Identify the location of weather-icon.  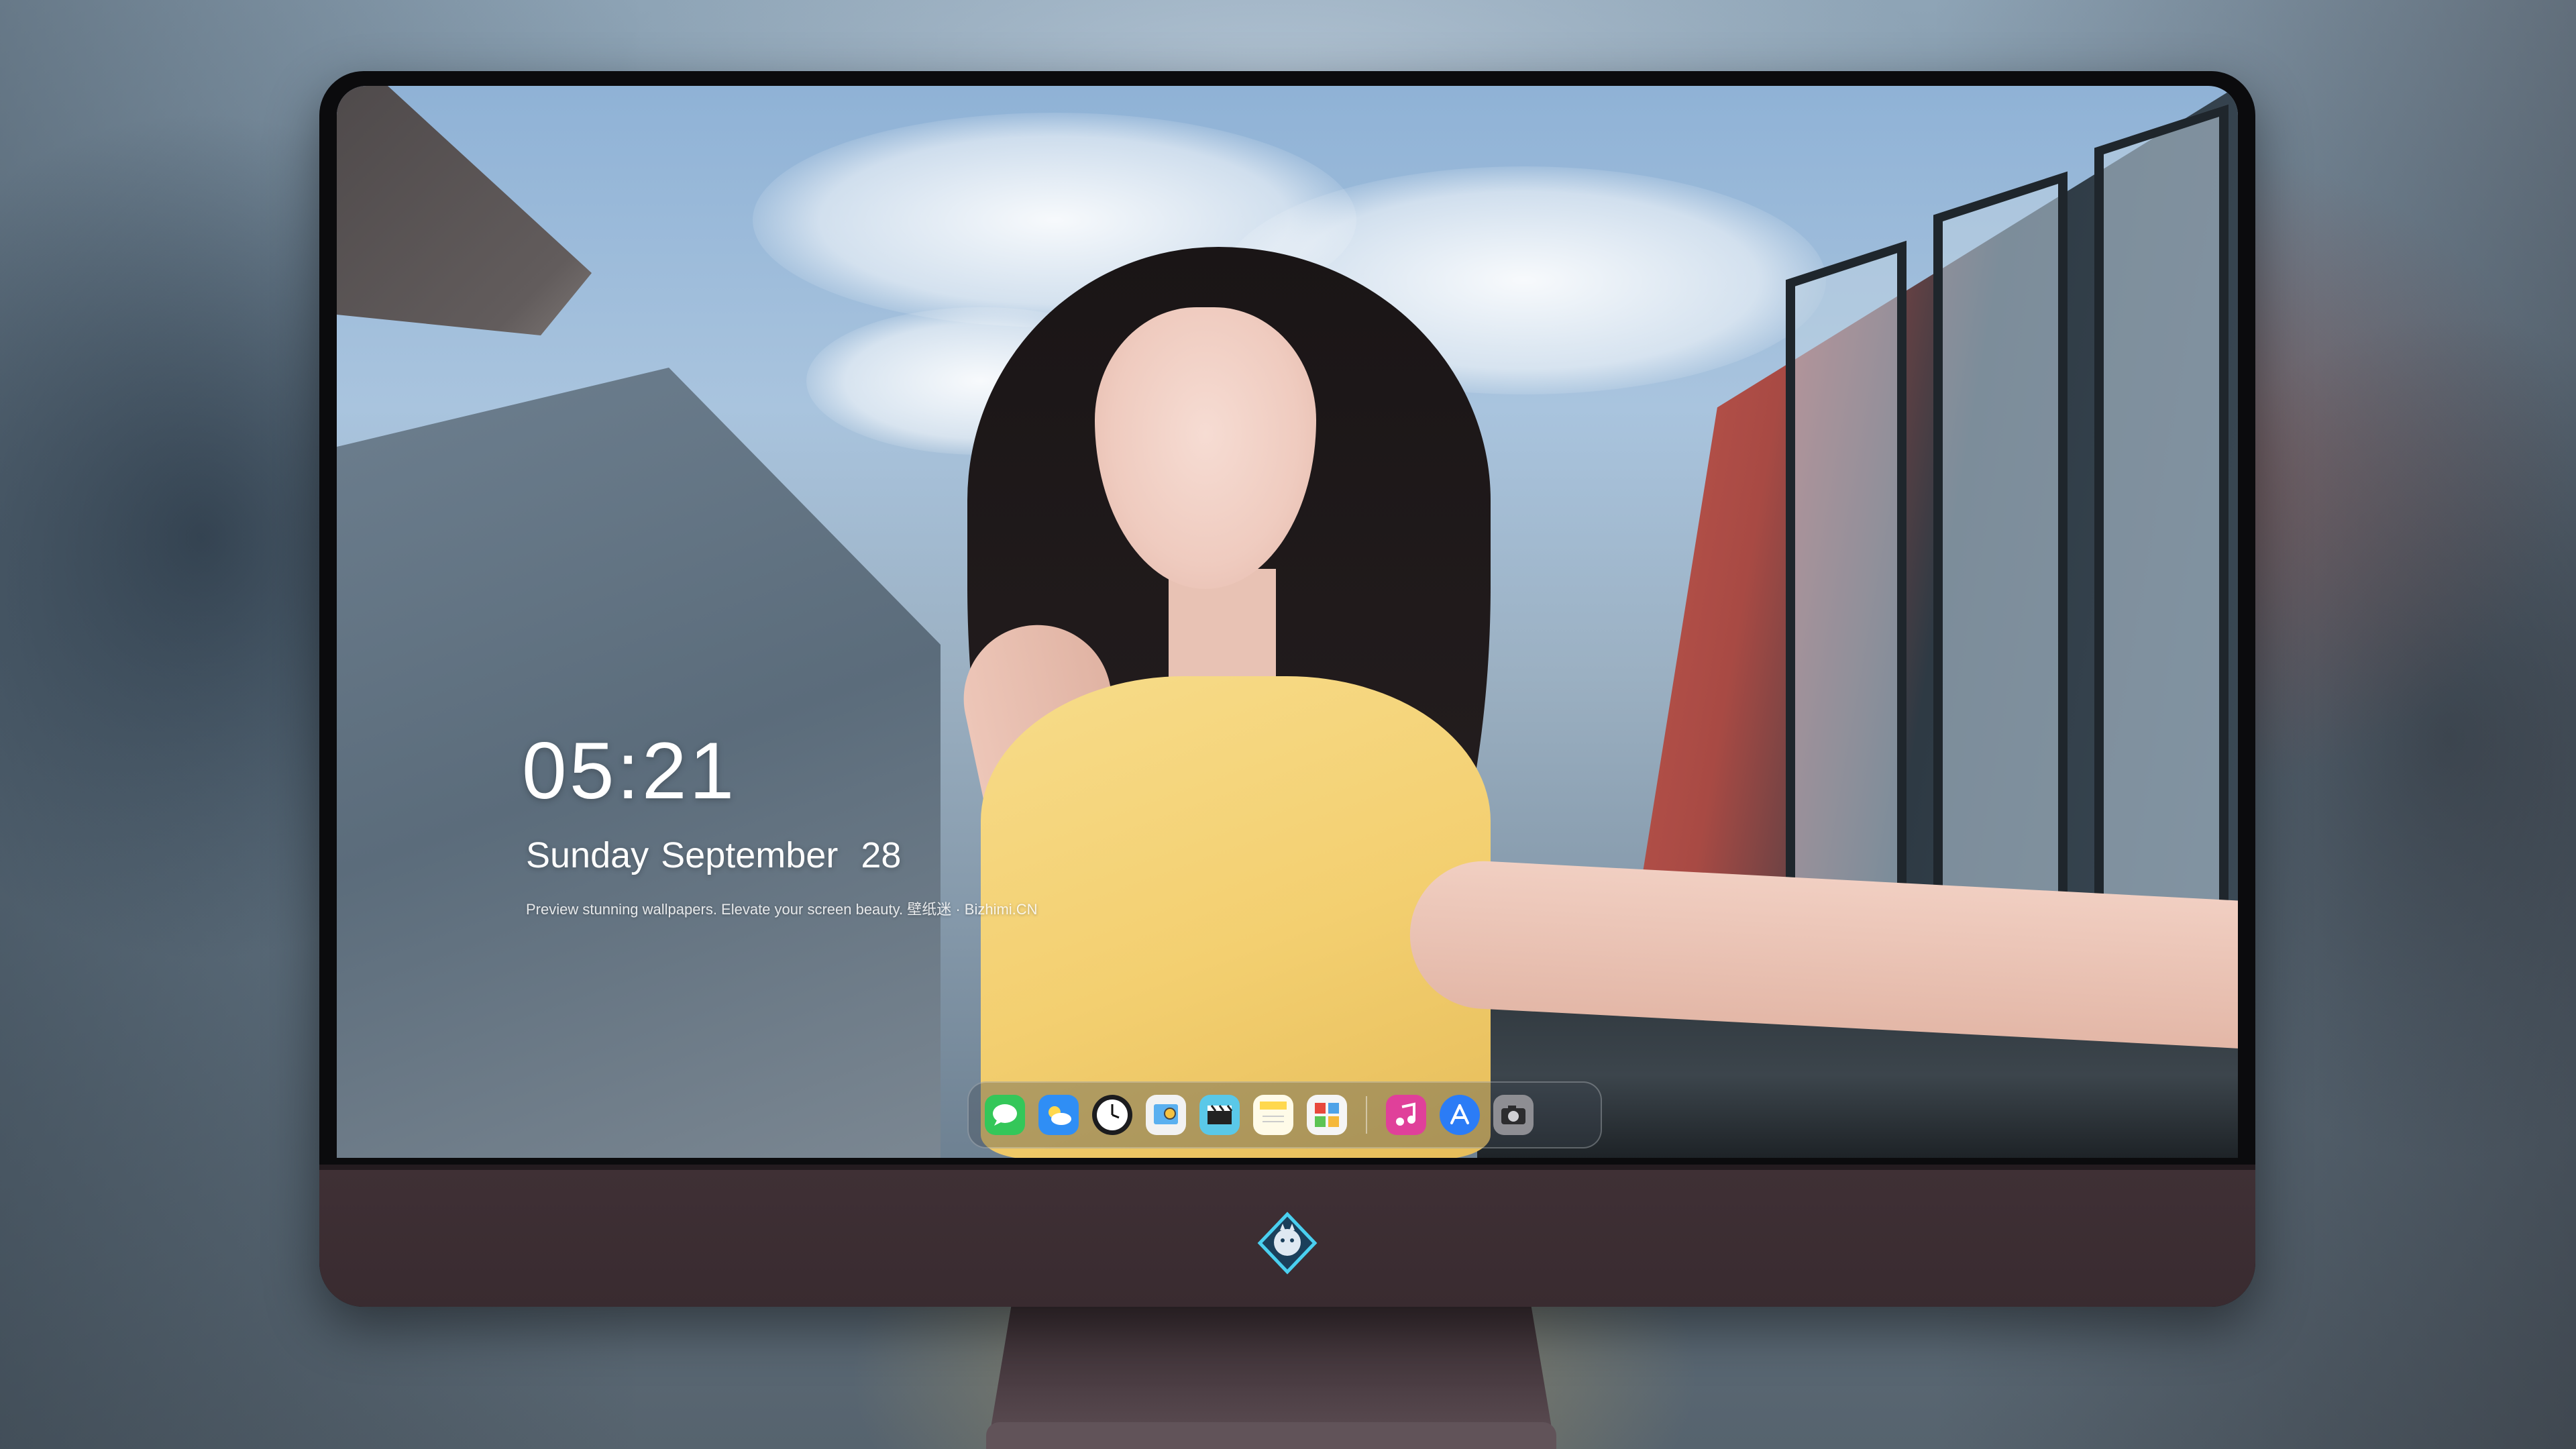
(1058, 1115).